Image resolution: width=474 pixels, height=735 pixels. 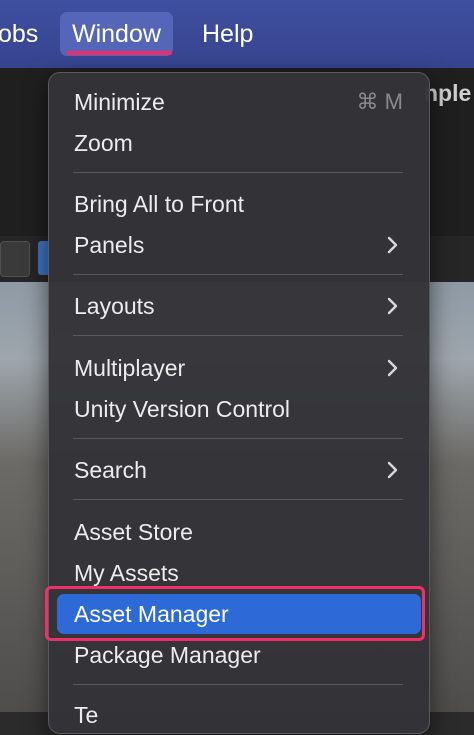 I want to click on menu-item-layouts: Layouts, so click(x=239, y=306).